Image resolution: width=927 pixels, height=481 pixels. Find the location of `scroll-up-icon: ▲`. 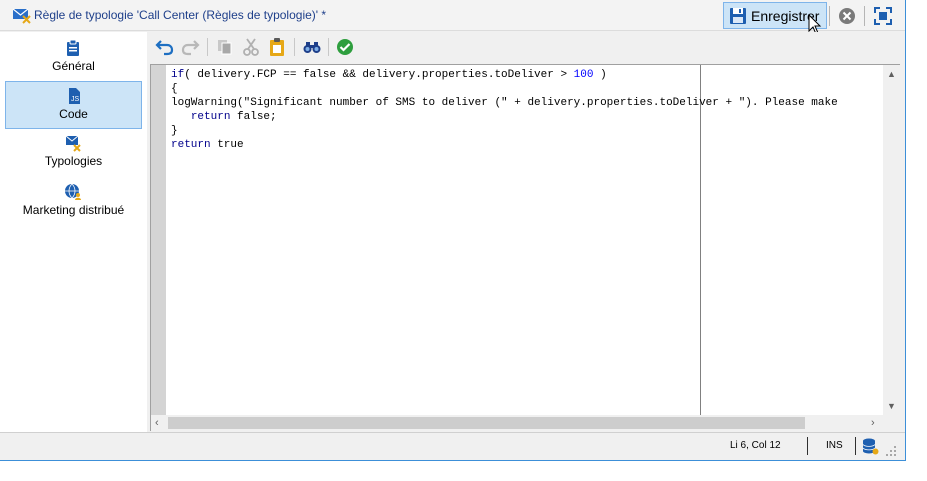

scroll-up-icon: ▲ is located at coordinates (891, 74).